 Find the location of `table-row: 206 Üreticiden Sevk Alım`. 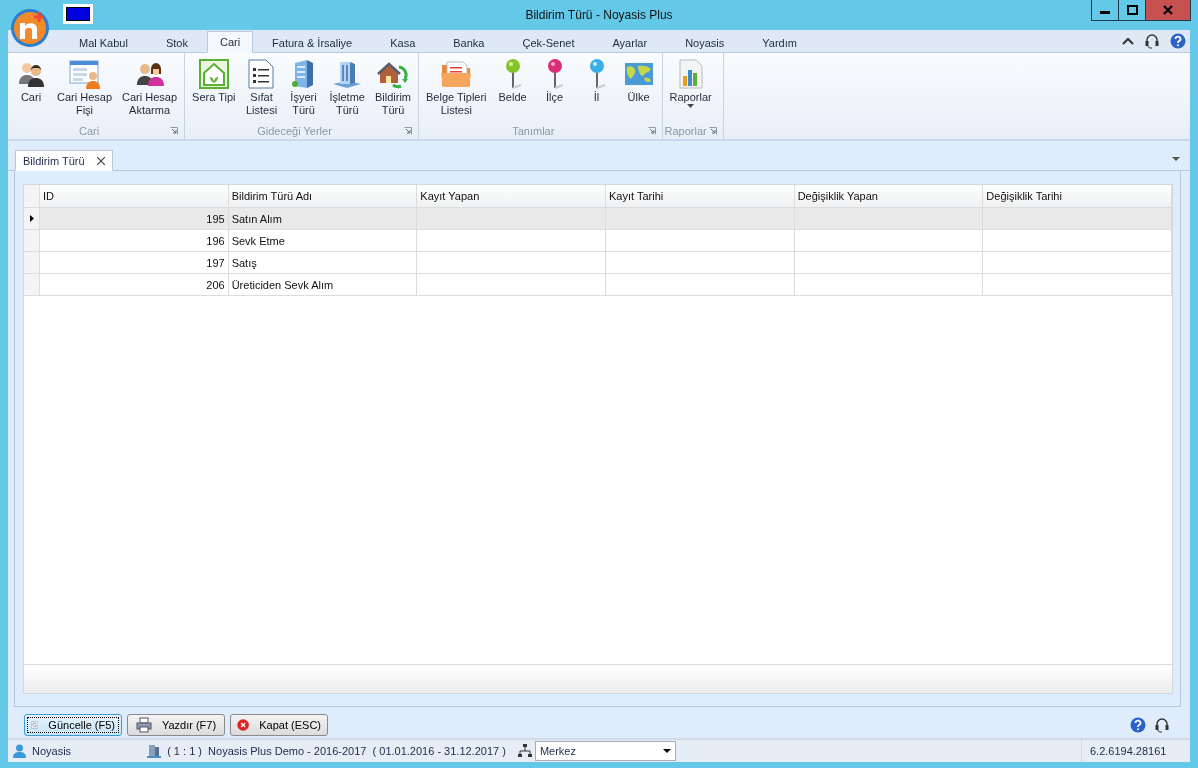

table-row: 206 Üreticiden Sevk Alım is located at coordinates (598, 285).